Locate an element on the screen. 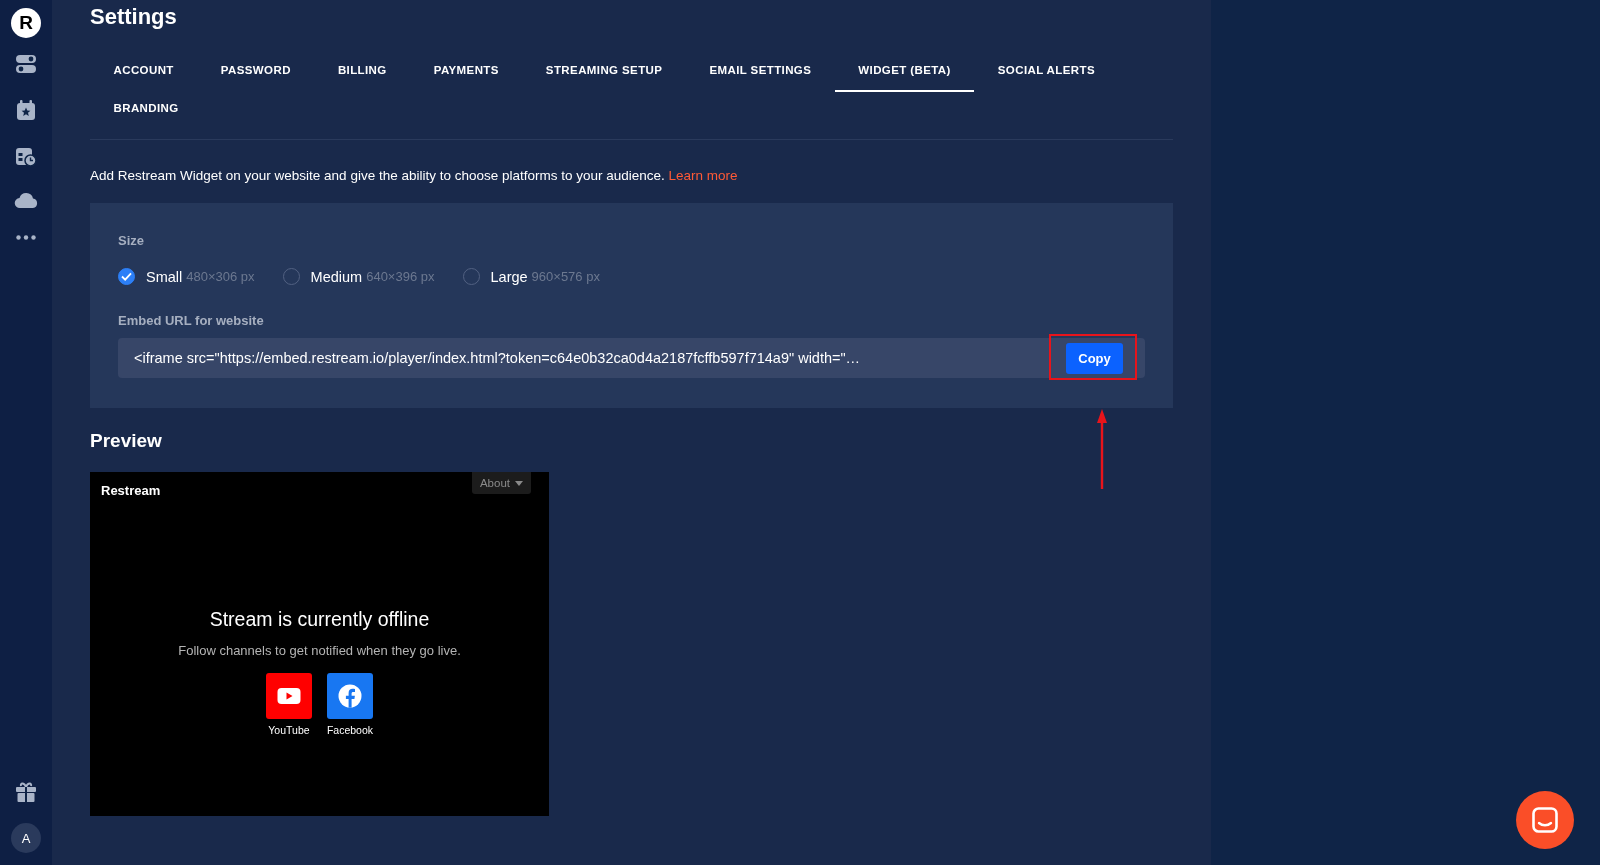 This screenshot has width=1600, height=865. tab: PAYMENTS is located at coordinates (466, 73).